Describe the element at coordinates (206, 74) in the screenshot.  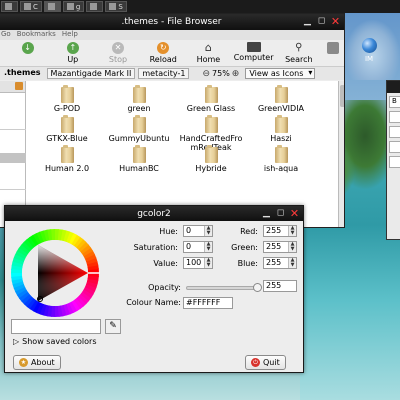
I see `zoom-out-icon: ⊖` at that location.